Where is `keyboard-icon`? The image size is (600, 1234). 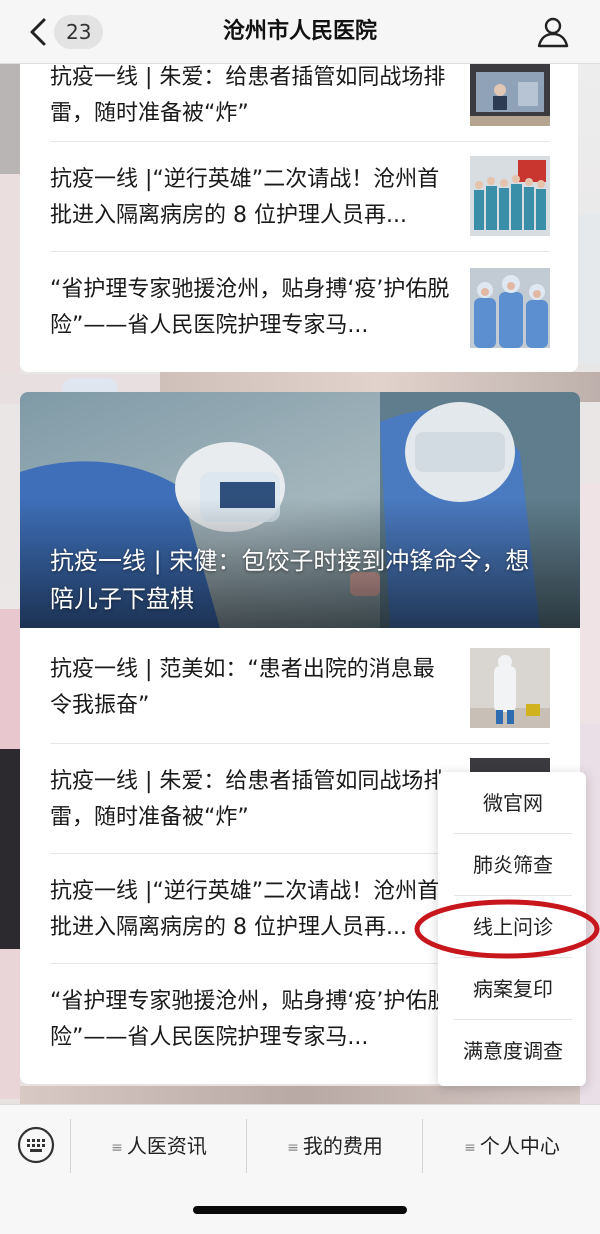 keyboard-icon is located at coordinates (36, 1145).